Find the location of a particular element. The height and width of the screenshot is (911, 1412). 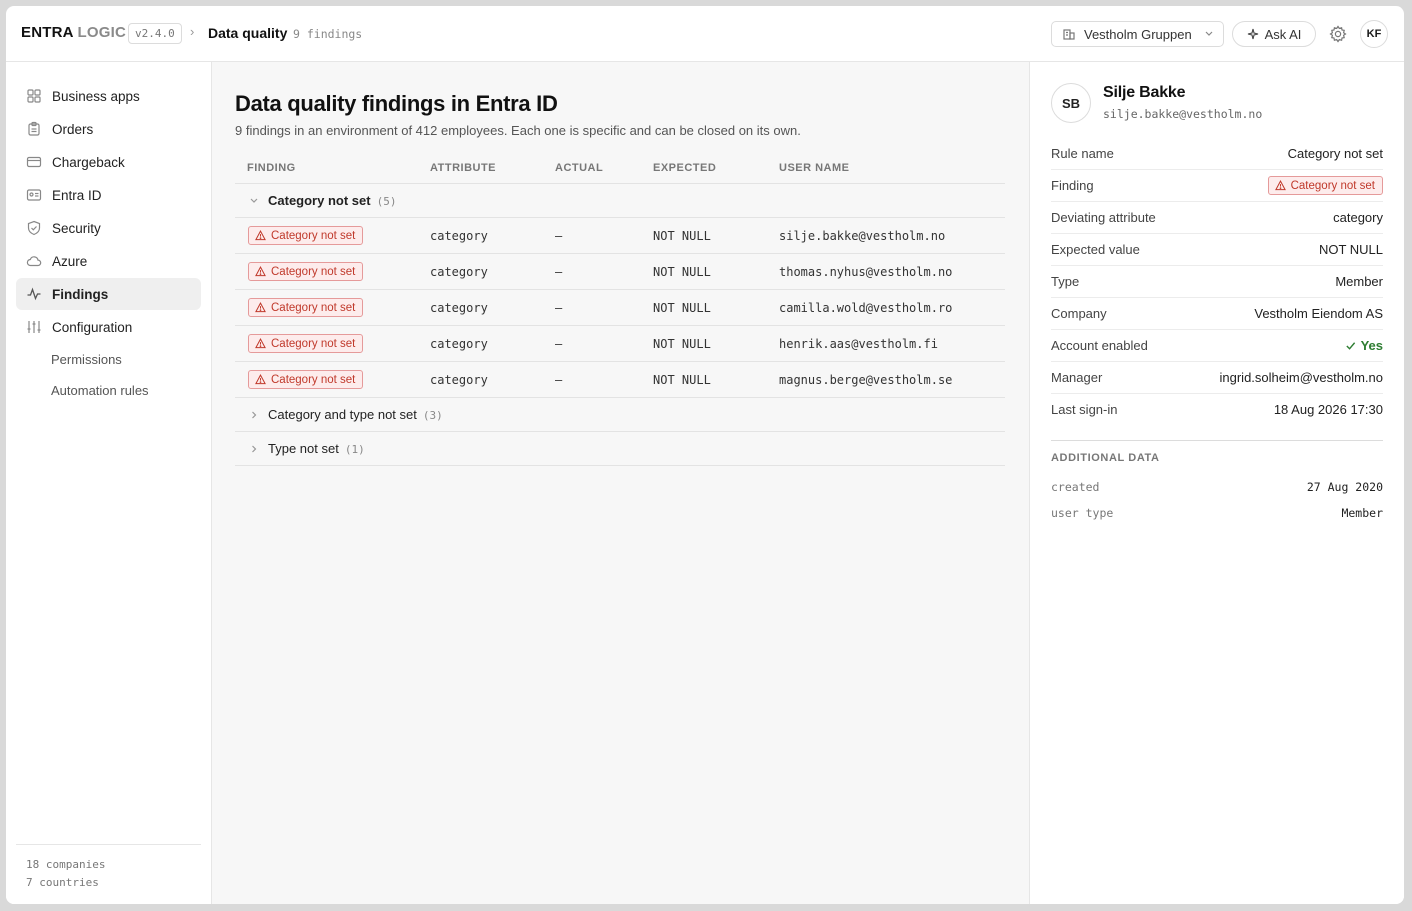

detail-row-expected-value: Expected value NOT NULL is located at coordinates (1217, 250).